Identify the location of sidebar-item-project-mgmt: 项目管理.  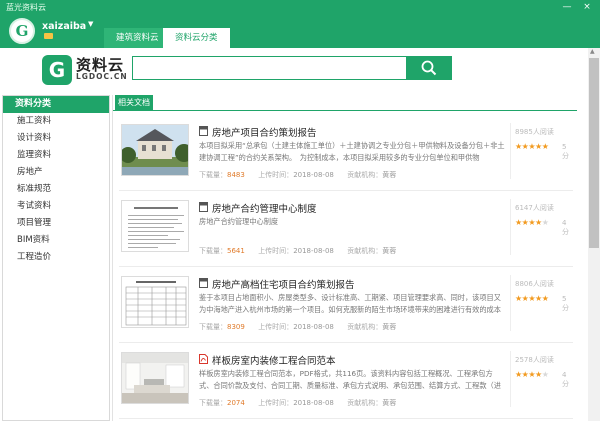
(56, 223).